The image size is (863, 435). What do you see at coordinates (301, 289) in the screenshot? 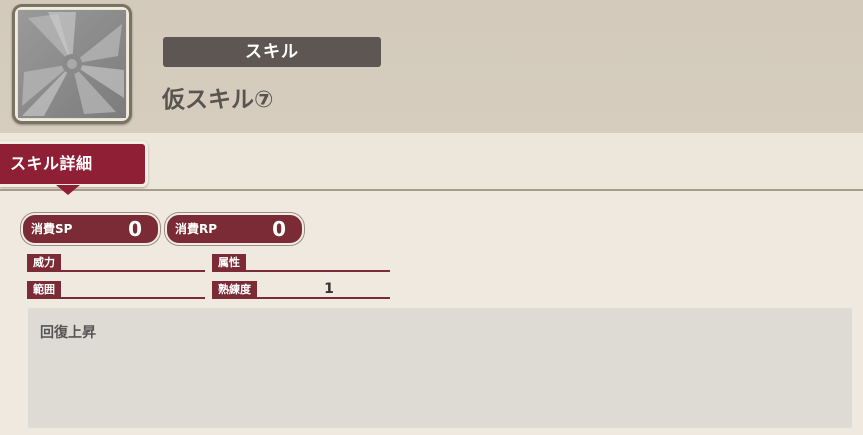
I see `stat-proficiency: 熟練度 1` at bounding box center [301, 289].